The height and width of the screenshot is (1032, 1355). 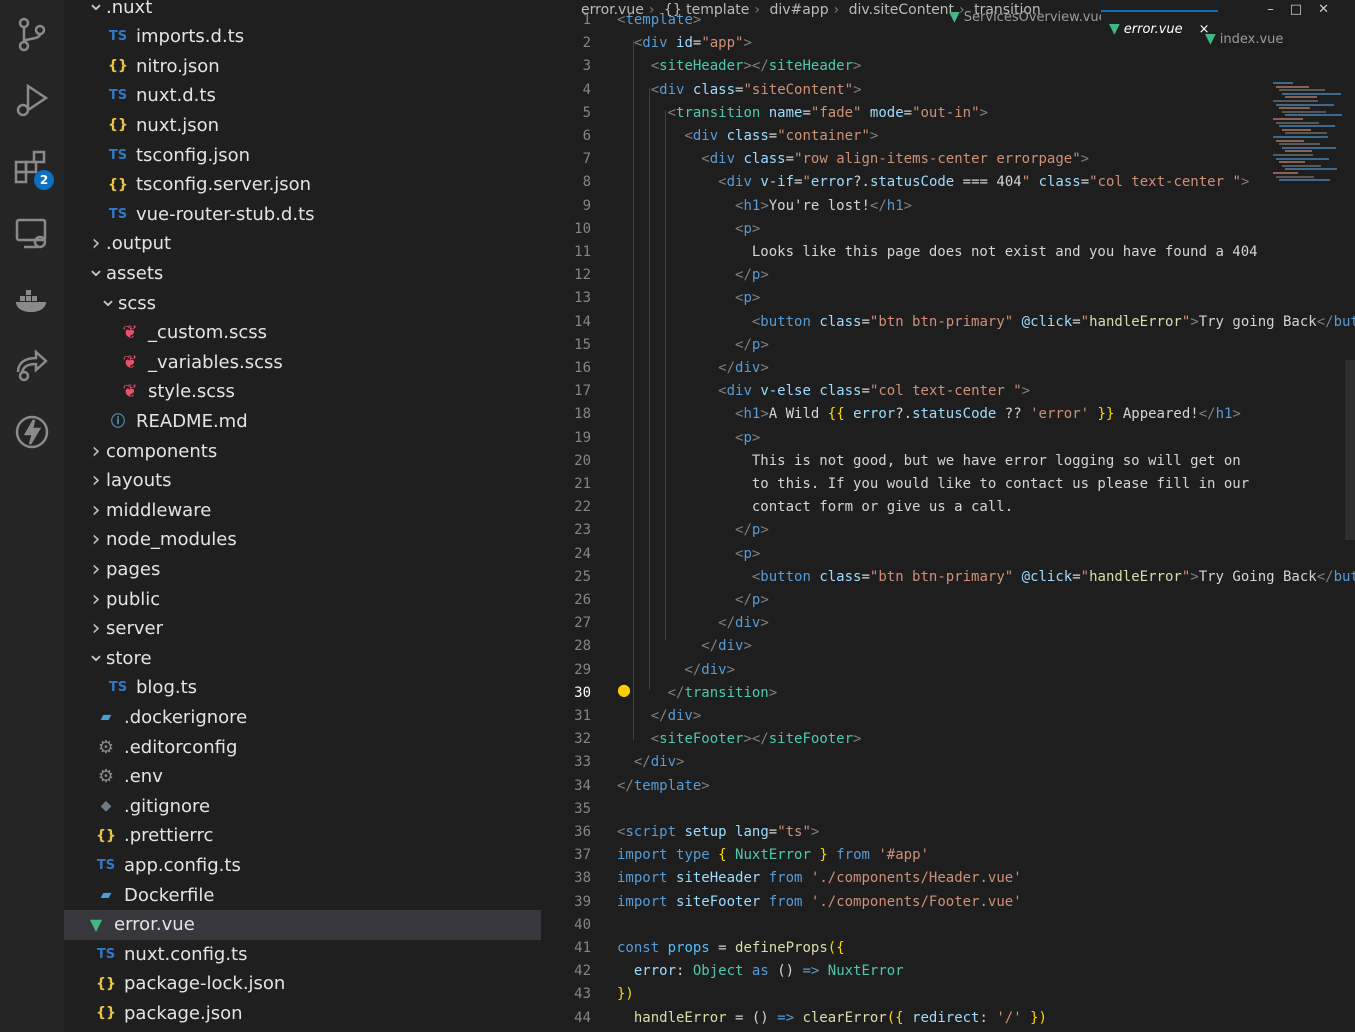 I want to click on explorer-item: ◆ .gitignore, so click(x=152, y=806).